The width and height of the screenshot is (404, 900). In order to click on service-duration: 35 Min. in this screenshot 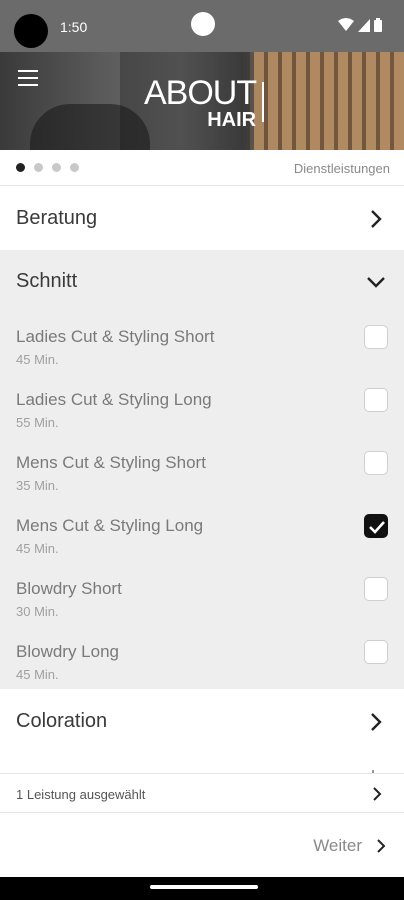, I will do `click(37, 485)`.